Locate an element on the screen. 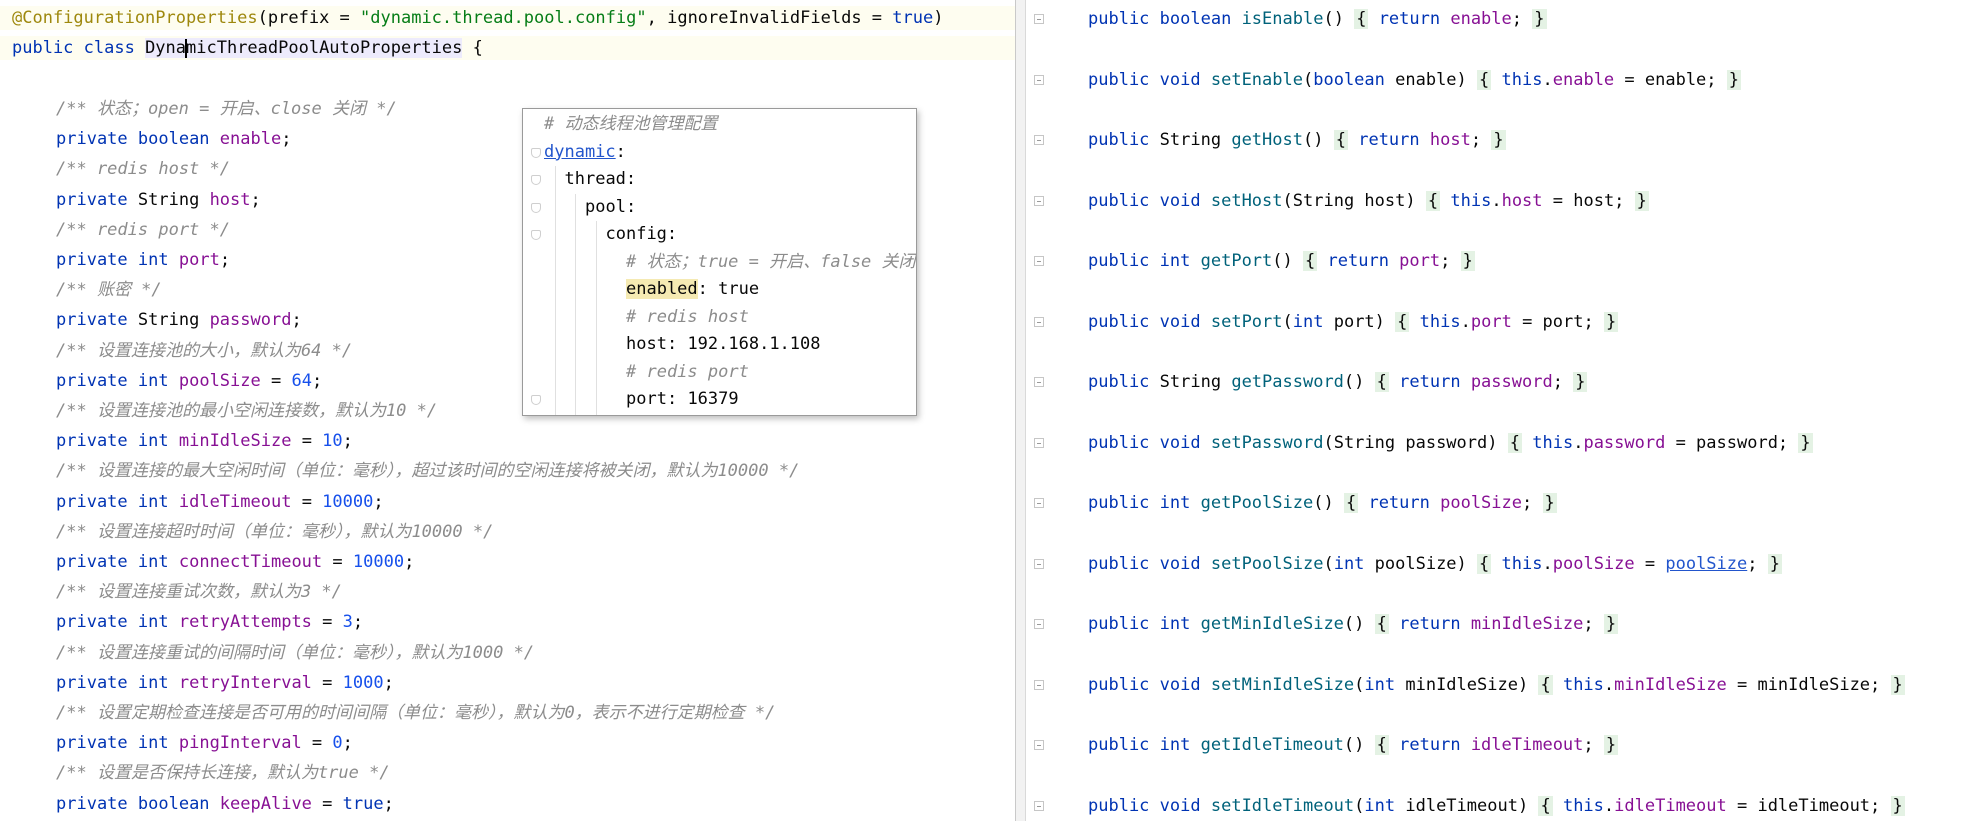  method-body-token: host is located at coordinates (1522, 200).